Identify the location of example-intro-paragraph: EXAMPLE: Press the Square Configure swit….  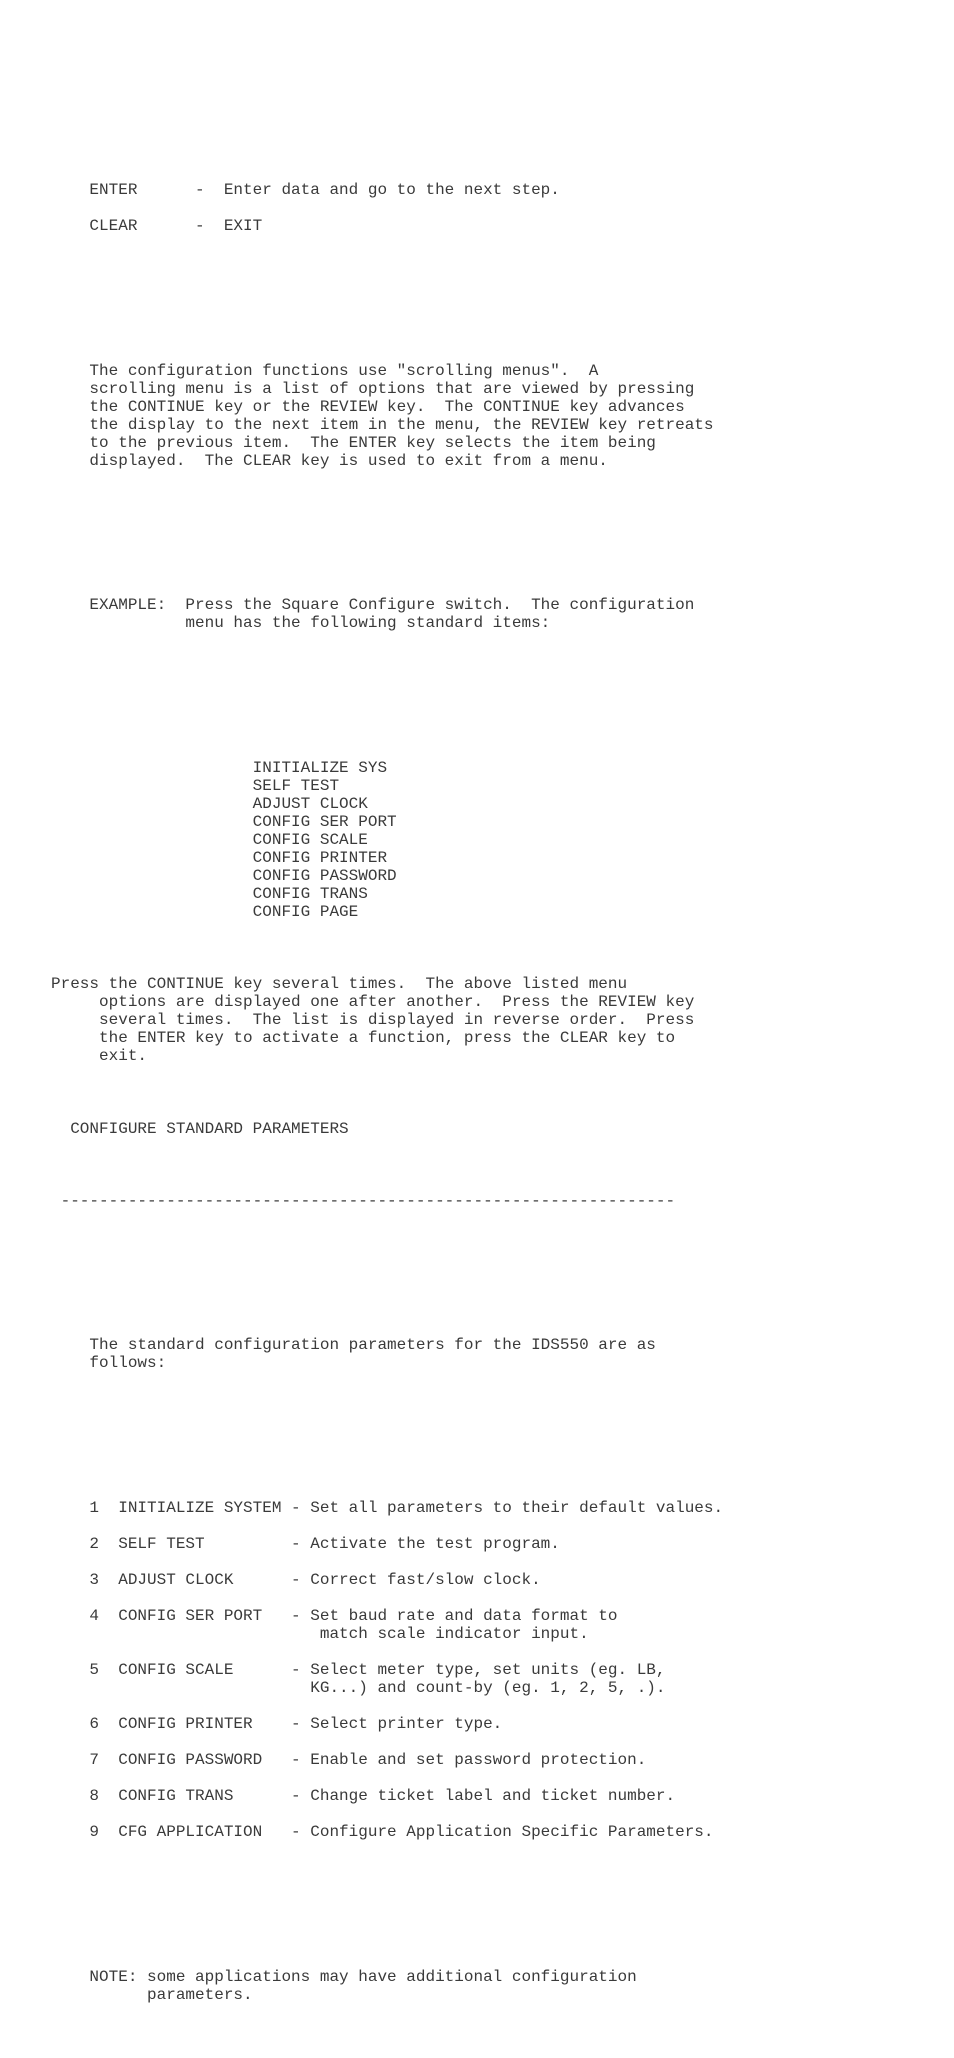
(392, 614).